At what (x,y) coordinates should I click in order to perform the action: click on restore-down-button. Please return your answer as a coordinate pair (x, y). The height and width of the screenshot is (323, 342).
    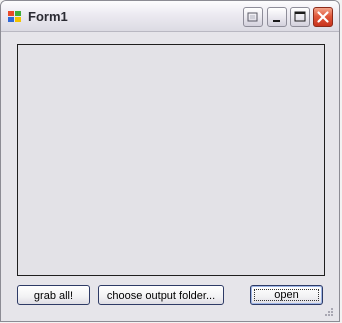
    Looking at the image, I should click on (253, 17).